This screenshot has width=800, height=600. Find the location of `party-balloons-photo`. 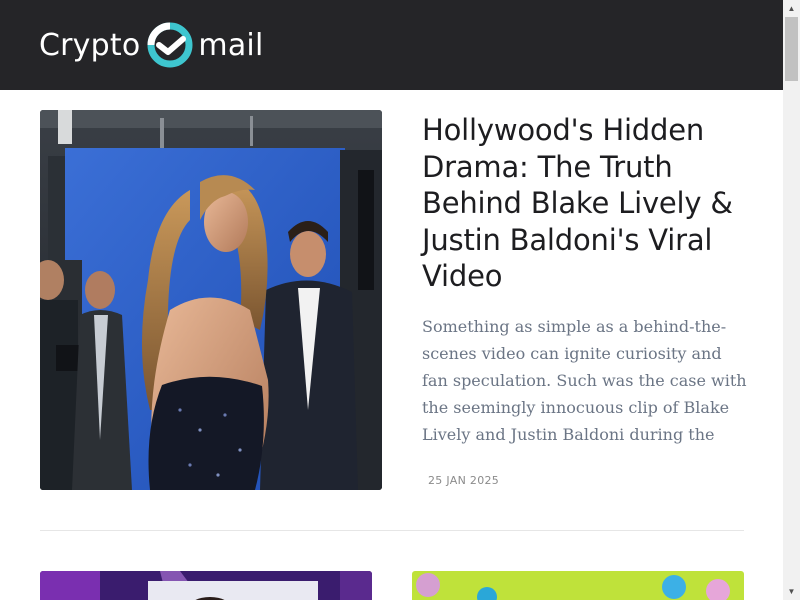

party-balloons-photo is located at coordinates (578, 585).